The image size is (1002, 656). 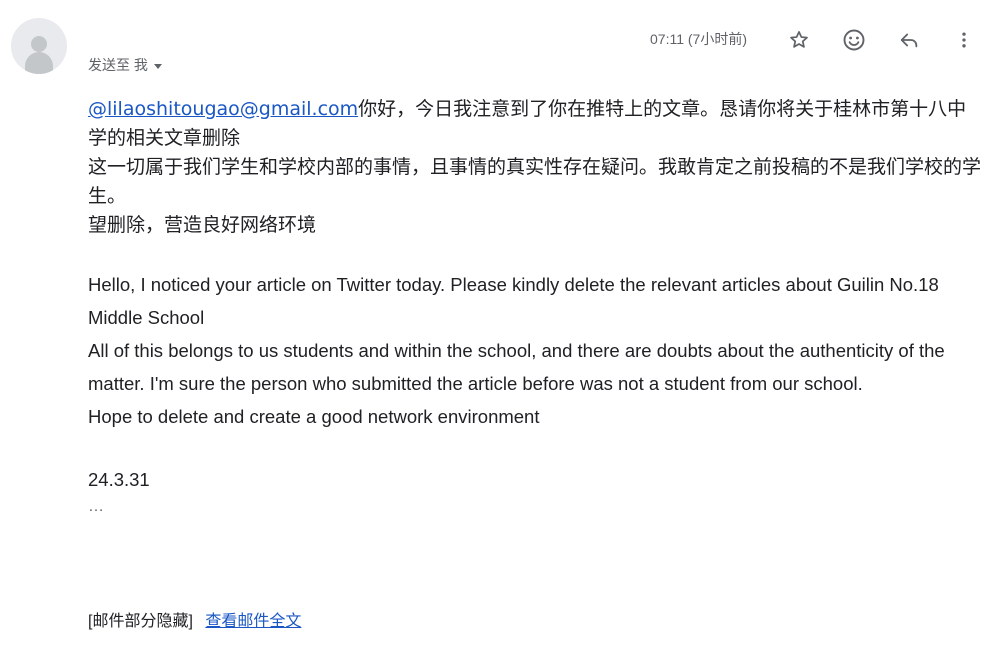 What do you see at coordinates (39, 63) in the screenshot?
I see `avatar-body` at bounding box center [39, 63].